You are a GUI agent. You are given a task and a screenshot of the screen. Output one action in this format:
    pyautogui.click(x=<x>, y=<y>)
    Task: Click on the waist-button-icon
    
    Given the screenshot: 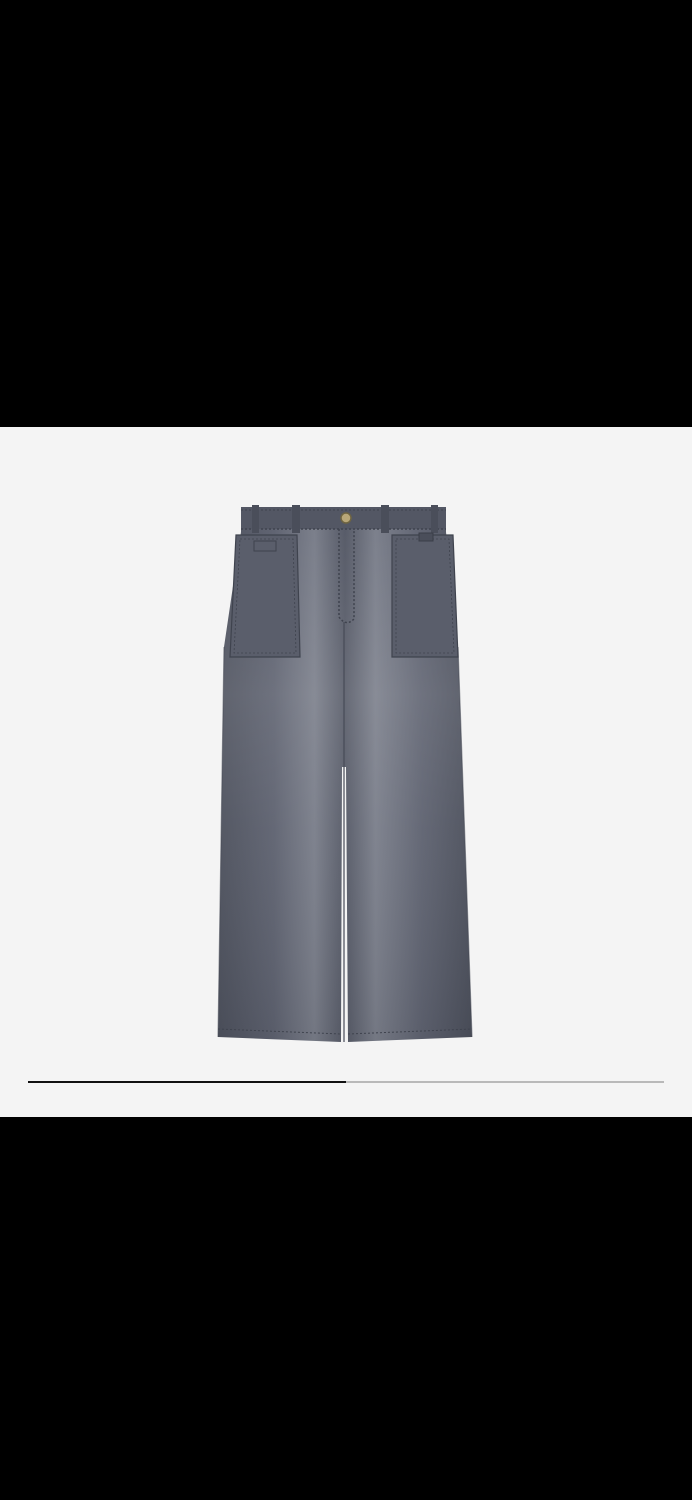 What is the action you would take?
    pyautogui.click(x=346, y=518)
    